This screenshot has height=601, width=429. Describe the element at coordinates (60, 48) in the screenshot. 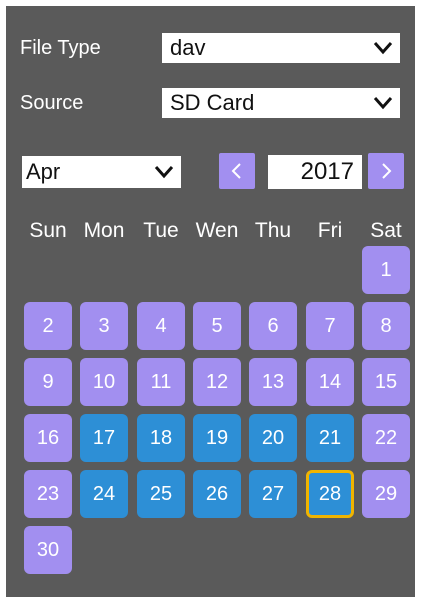

I see `file-type-label: File Type` at that location.